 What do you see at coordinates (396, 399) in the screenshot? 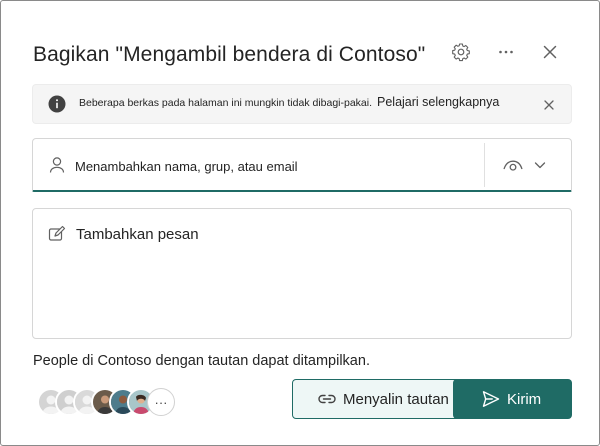
I see `copy-link-label: Menyalin tautan` at bounding box center [396, 399].